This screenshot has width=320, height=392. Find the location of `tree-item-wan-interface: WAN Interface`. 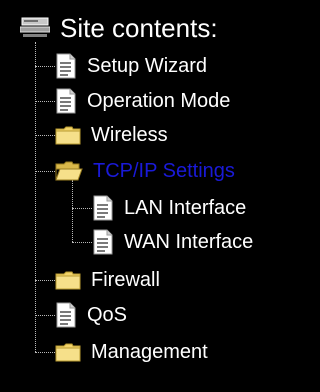

tree-item-wan-interface: WAN Interface is located at coordinates (172, 242).